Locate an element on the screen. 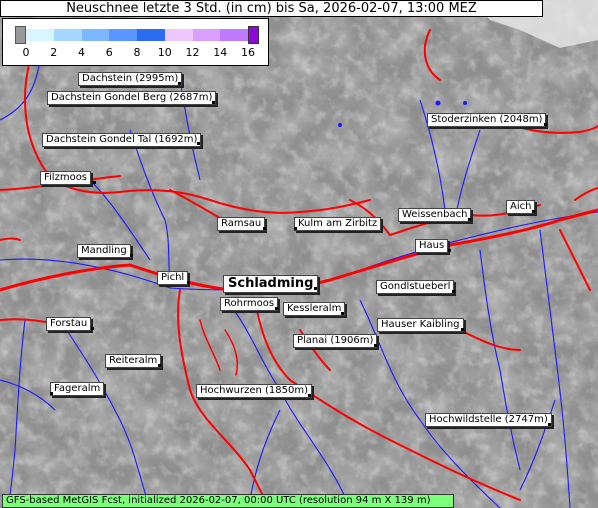 Image resolution: width=598 pixels, height=508 pixels. legend-tick-label: 0 is located at coordinates (26, 52).